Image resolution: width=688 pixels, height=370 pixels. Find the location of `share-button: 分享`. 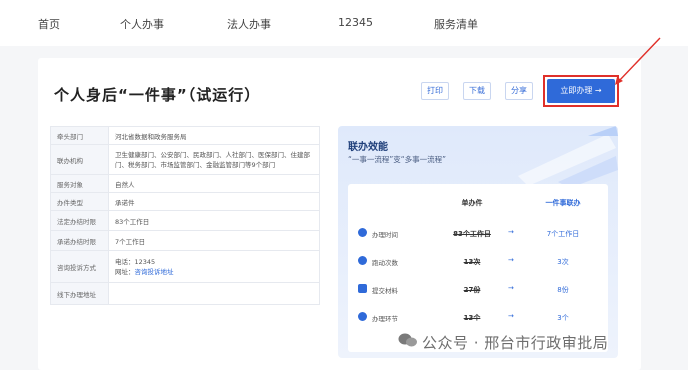

share-button: 分享 is located at coordinates (519, 91).